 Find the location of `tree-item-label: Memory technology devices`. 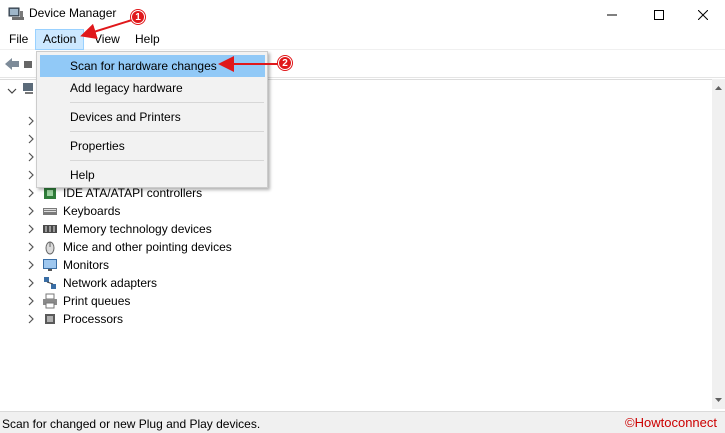

tree-item-label: Memory technology devices is located at coordinates (137, 229).